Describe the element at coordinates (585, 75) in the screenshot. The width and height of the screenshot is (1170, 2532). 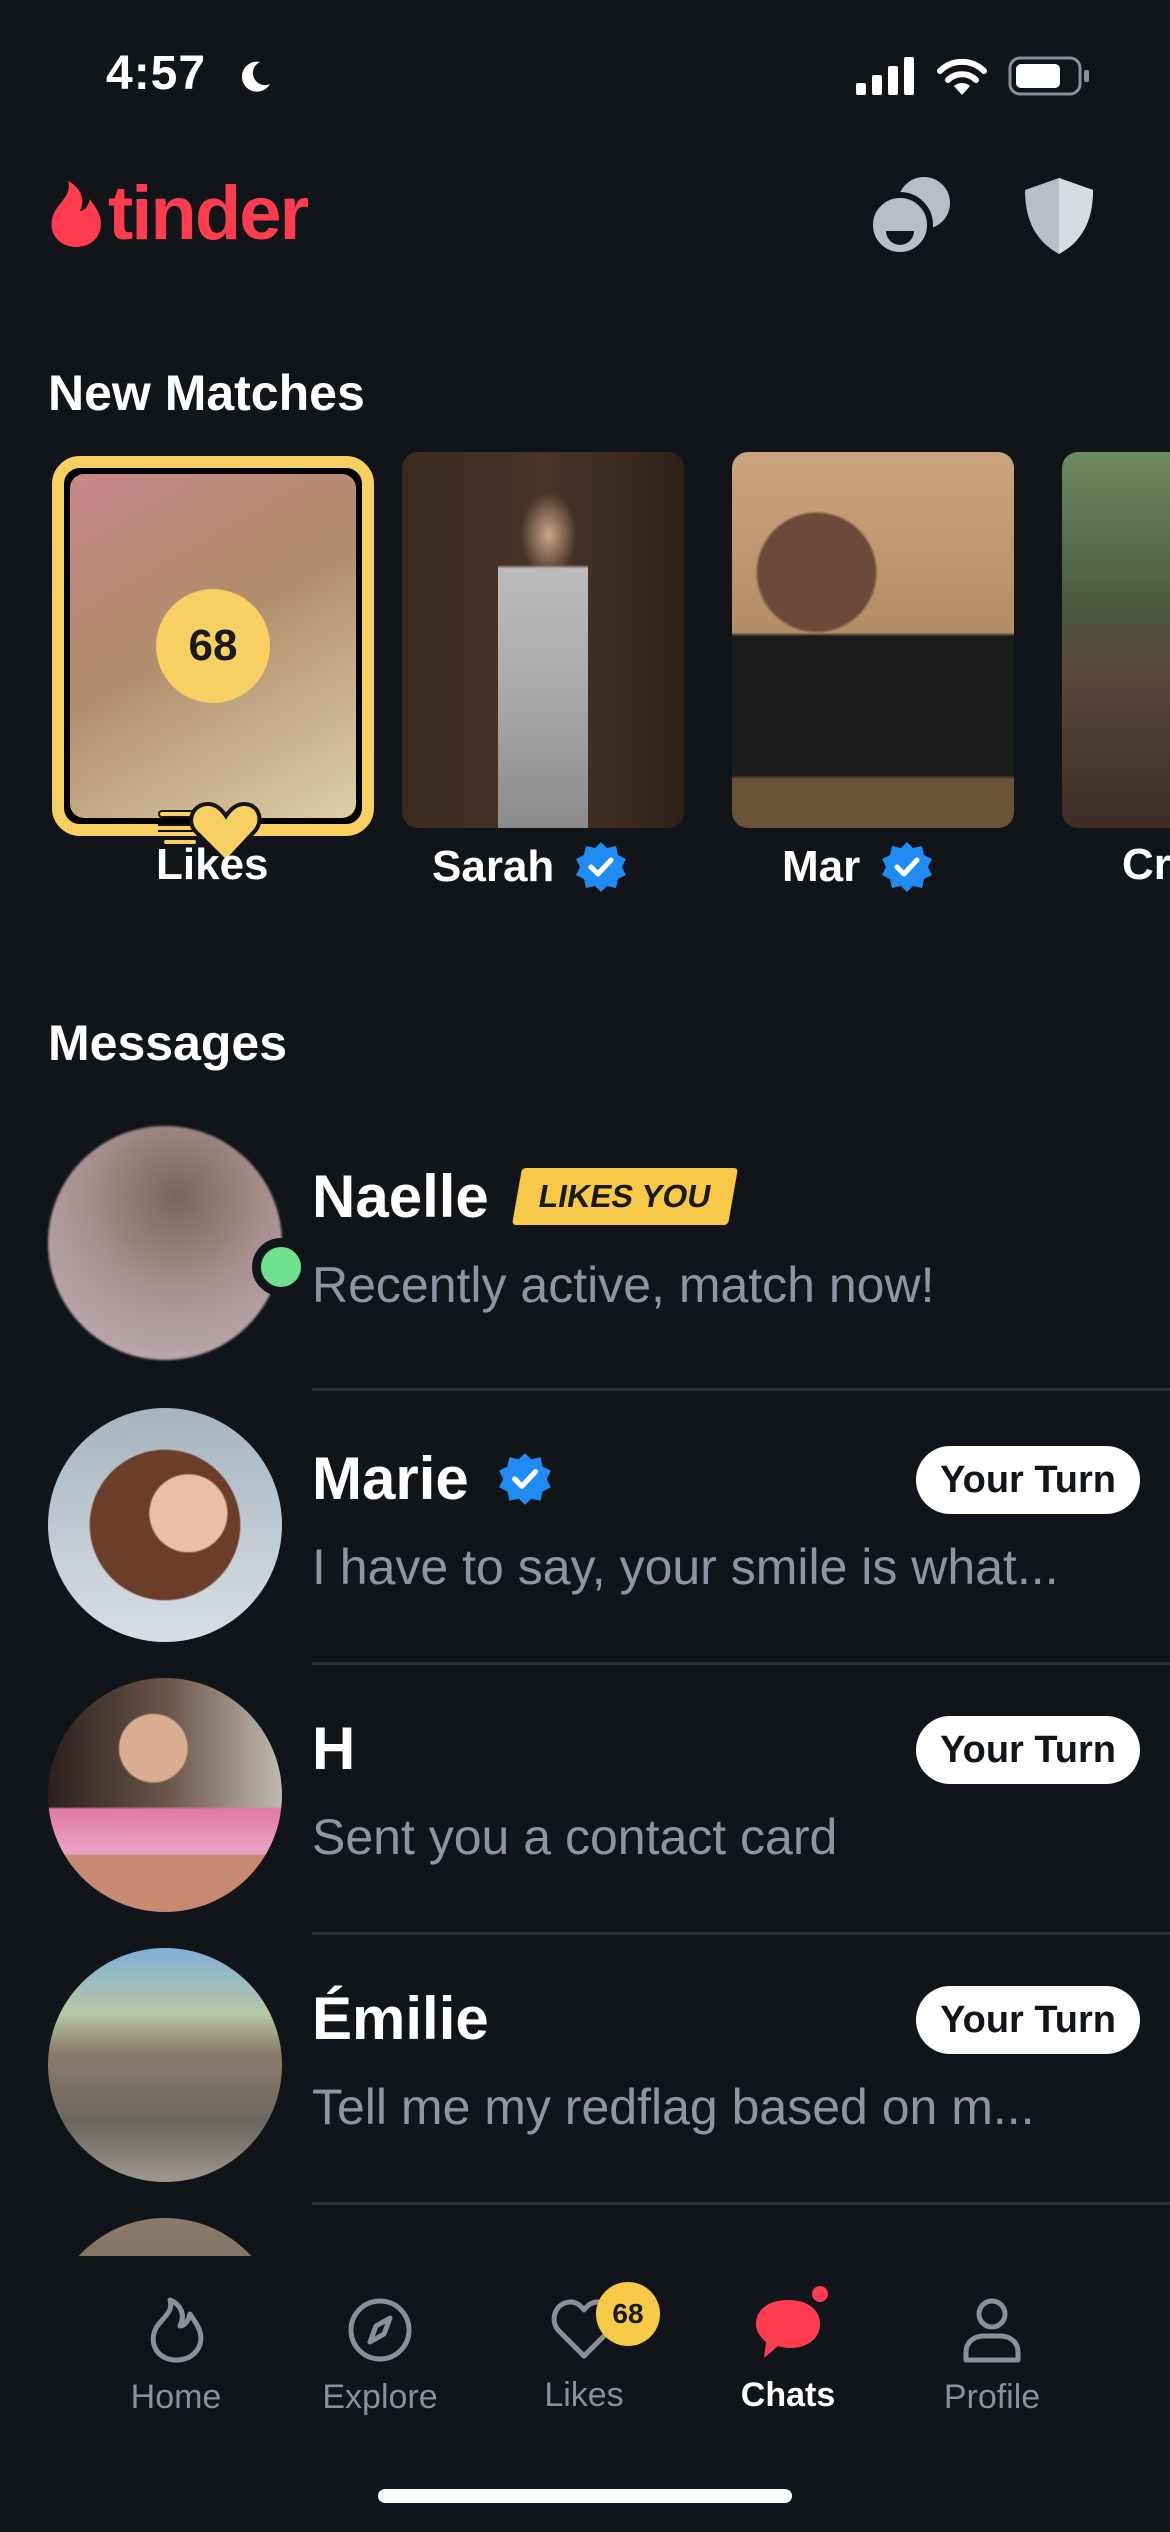
I see `status-bar: 4:57` at that location.